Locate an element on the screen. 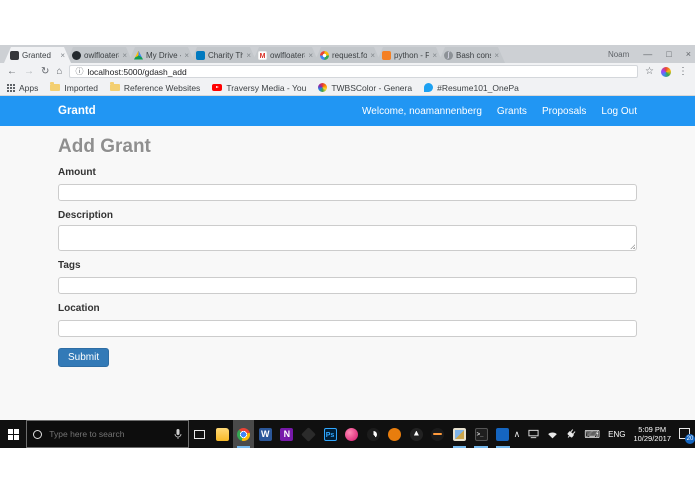 The height and width of the screenshot is (494, 695). minimize-icon: — is located at coordinates (647, 54).